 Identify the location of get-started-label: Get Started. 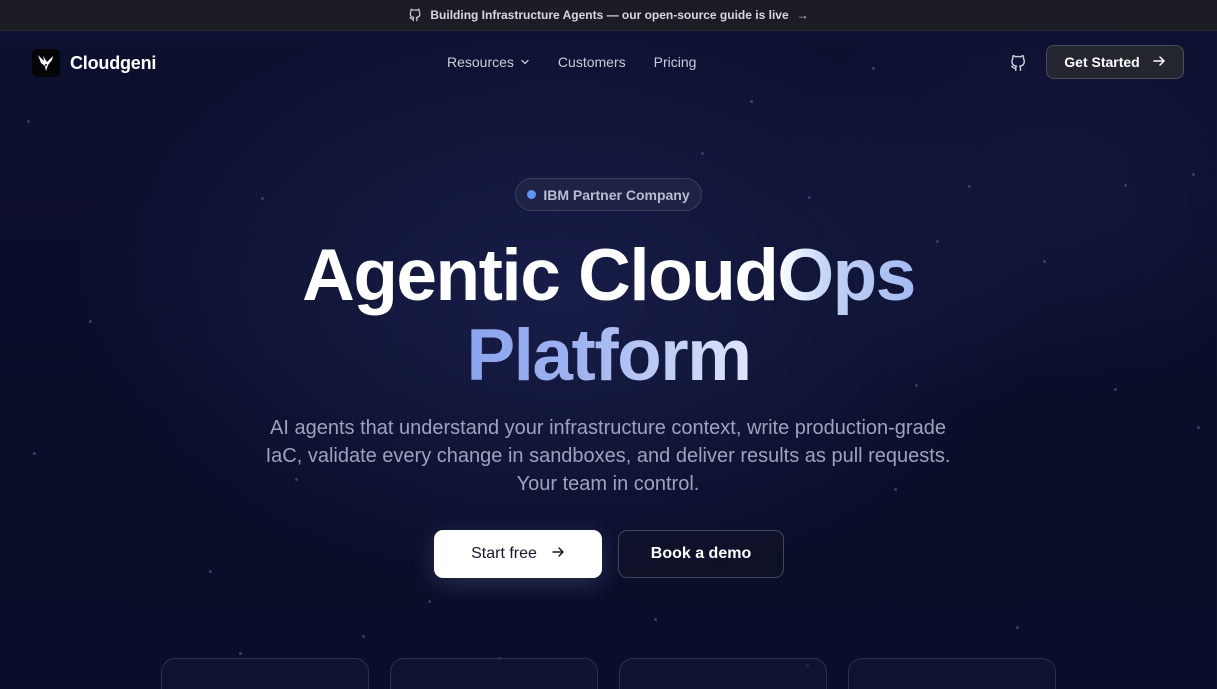
(1102, 62).